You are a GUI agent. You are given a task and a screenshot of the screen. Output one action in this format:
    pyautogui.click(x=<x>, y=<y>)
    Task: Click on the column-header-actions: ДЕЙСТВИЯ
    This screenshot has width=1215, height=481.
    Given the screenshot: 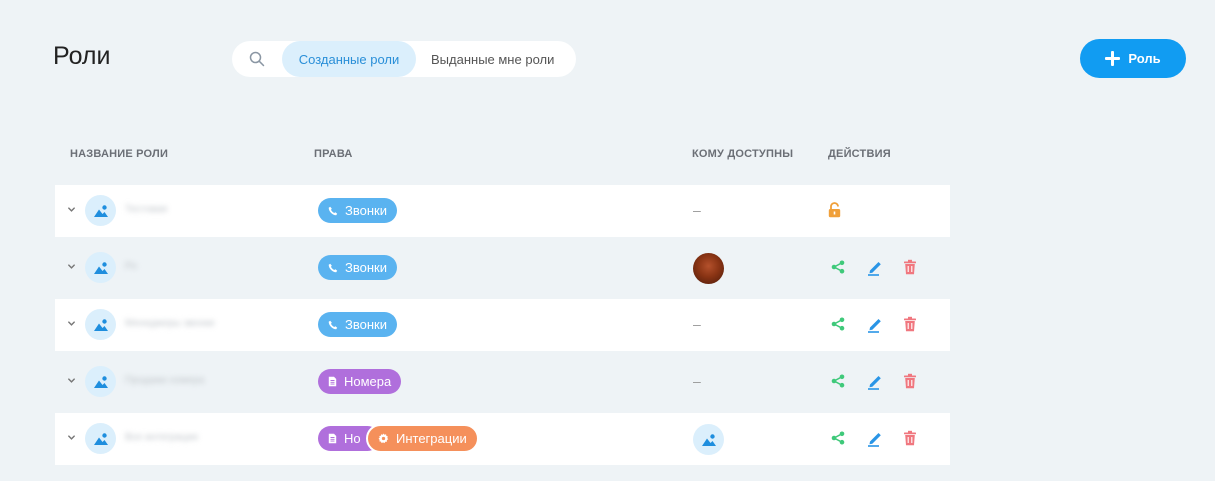 What is the action you would take?
    pyautogui.click(x=859, y=154)
    